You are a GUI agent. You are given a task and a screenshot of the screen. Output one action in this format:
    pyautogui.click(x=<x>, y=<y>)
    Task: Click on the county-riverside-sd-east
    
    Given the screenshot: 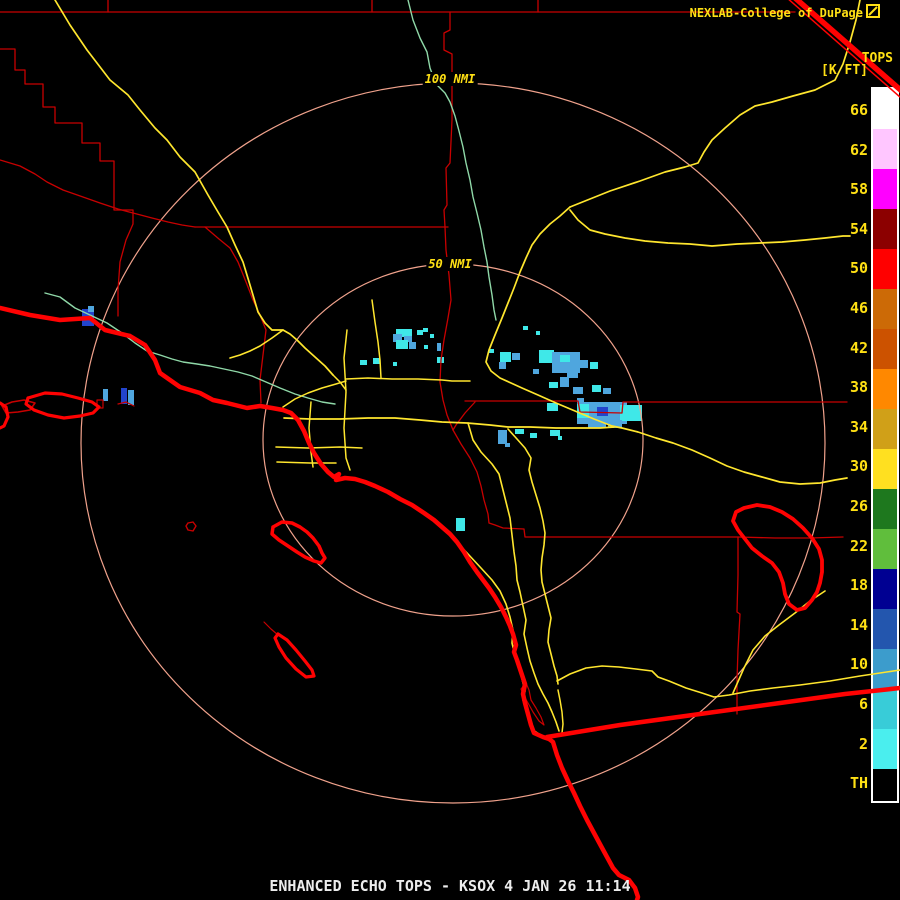 What is the action you would take?
    pyautogui.click(x=648, y=484)
    